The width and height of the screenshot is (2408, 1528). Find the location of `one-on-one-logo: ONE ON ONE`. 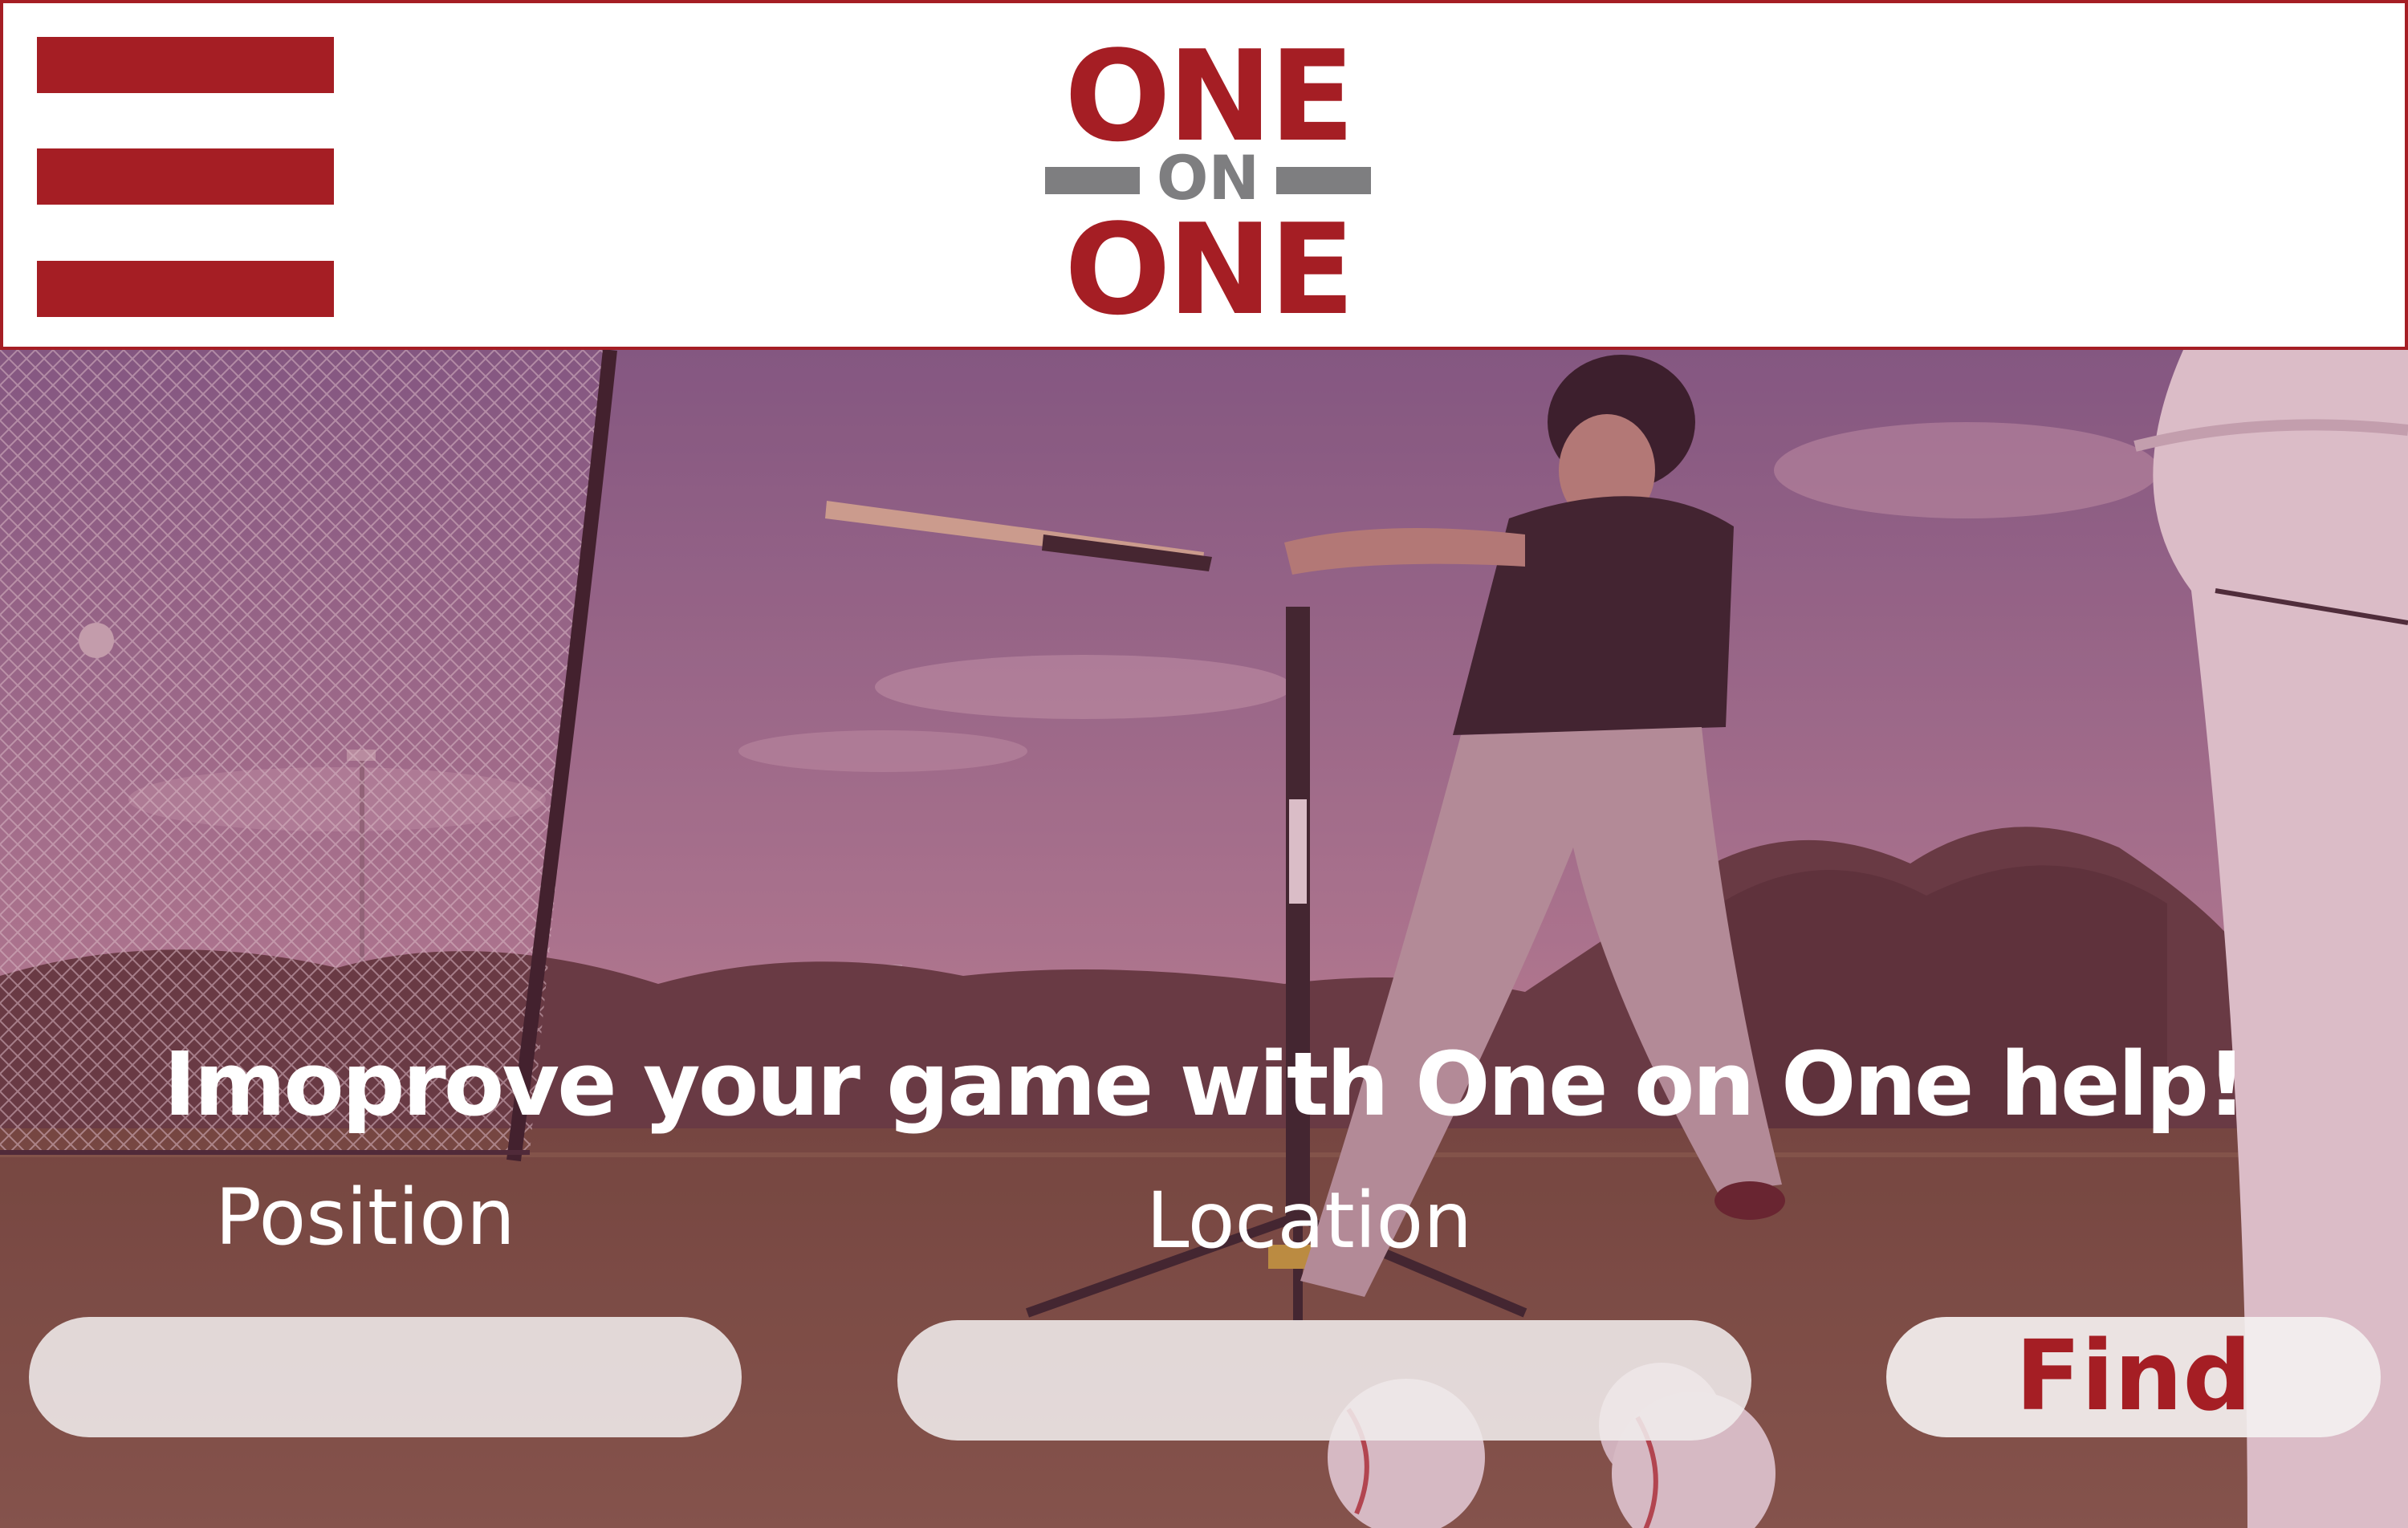

one-on-one-logo: ONE ON ONE is located at coordinates (1208, 178).